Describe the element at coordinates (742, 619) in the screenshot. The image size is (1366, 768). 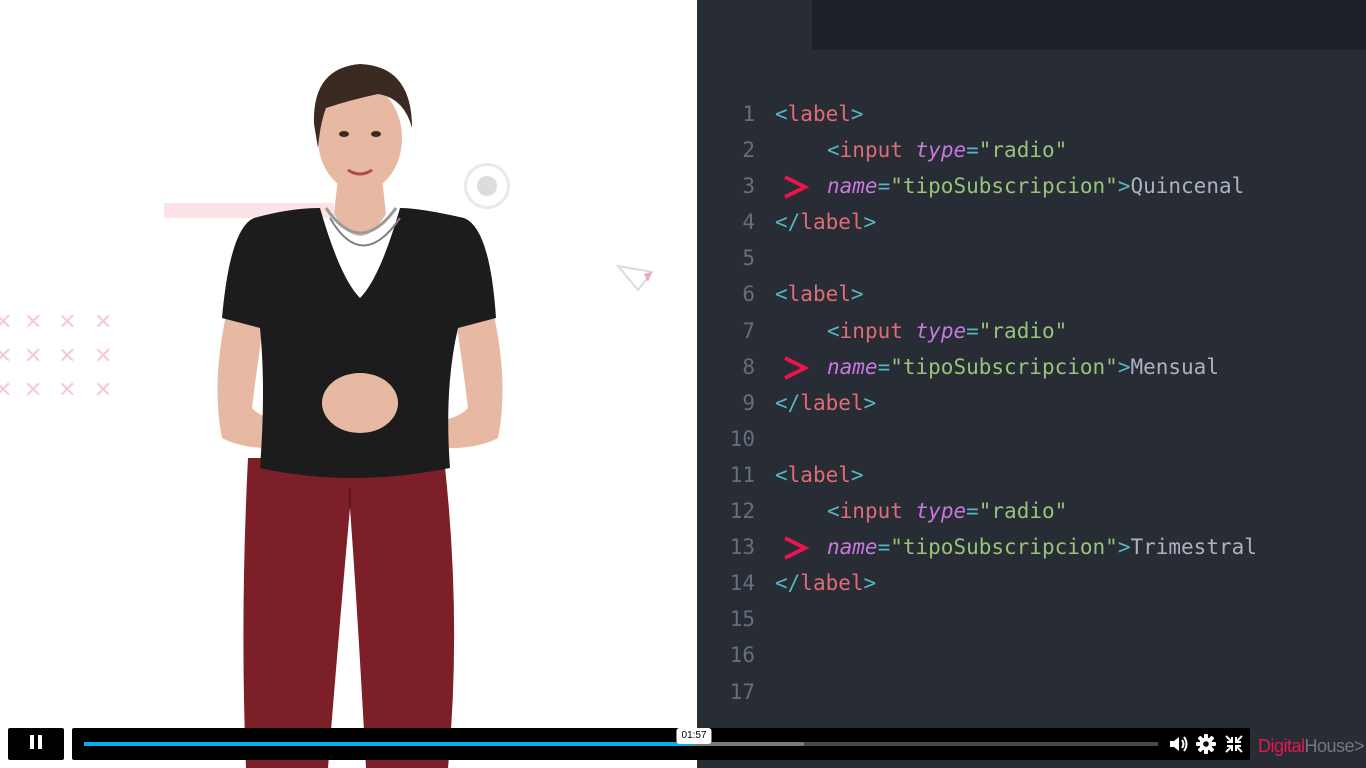
I see `line-number: 15` at that location.